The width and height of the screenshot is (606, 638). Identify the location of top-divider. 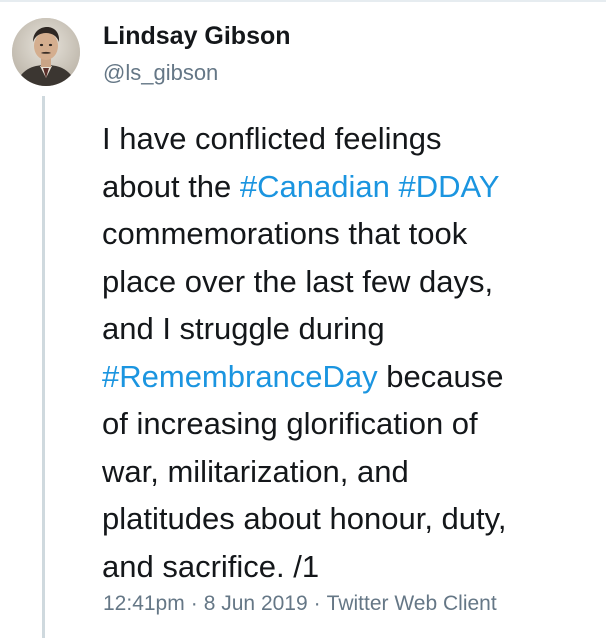
(303, 1).